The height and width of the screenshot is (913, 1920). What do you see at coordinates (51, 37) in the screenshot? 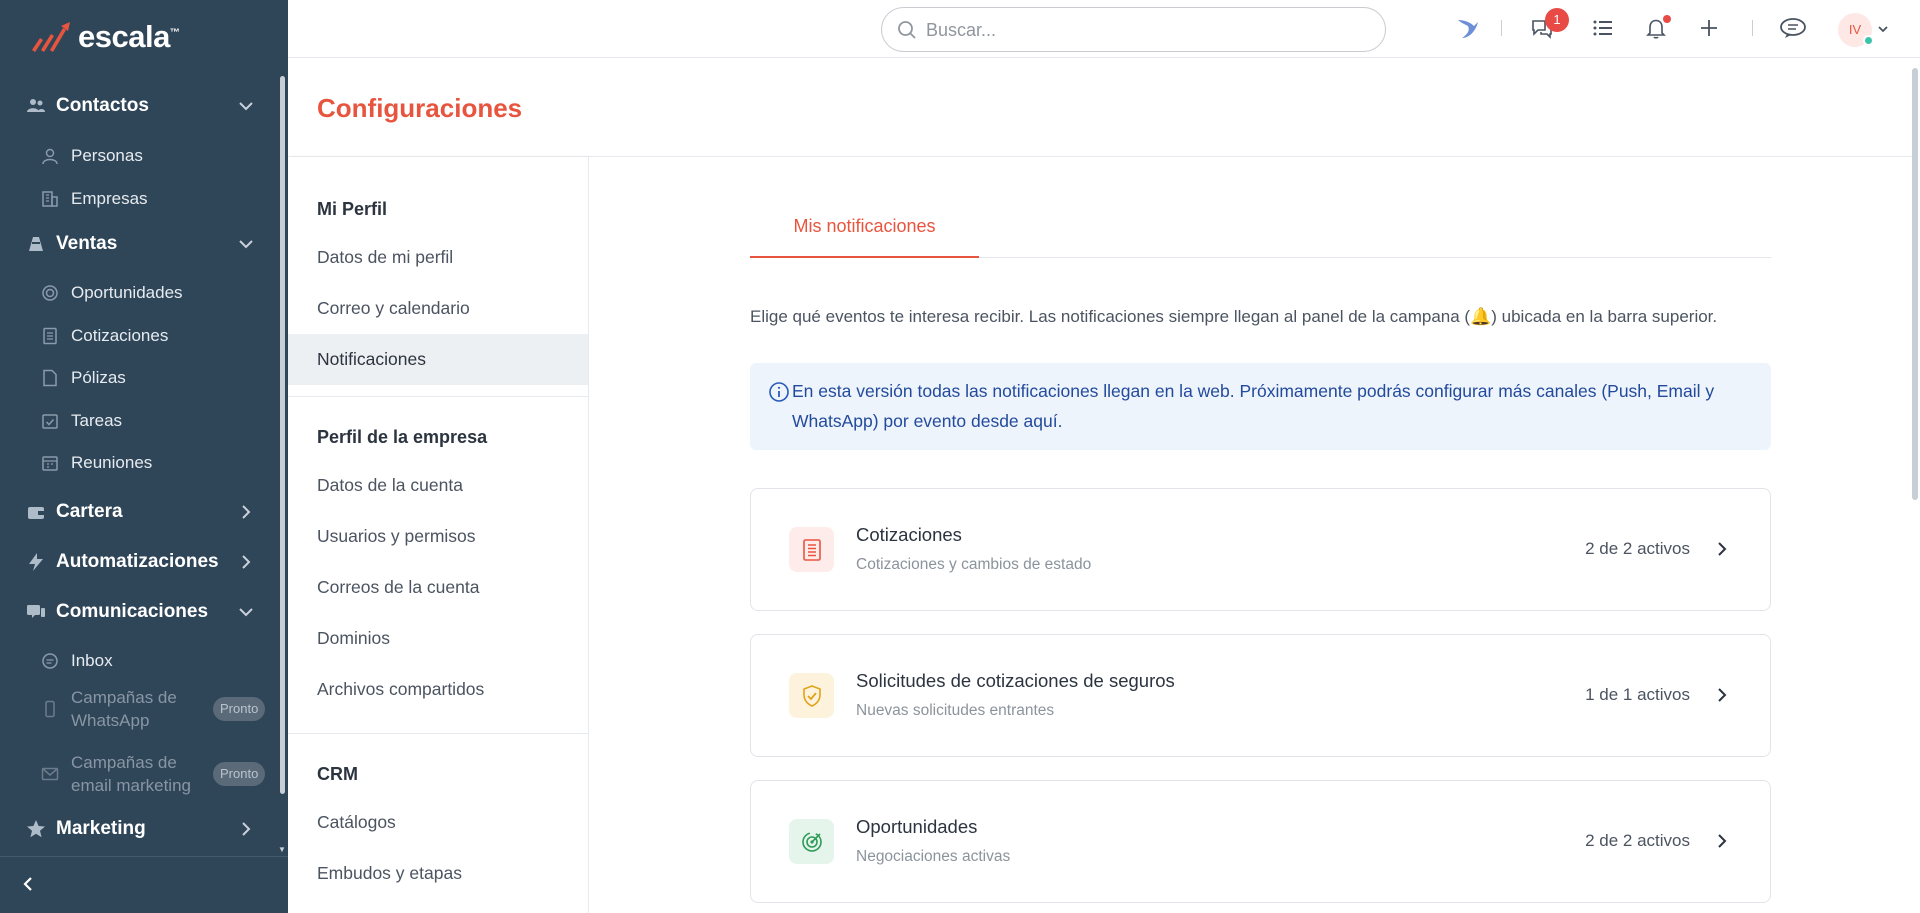
I see `escala-logo-icon` at bounding box center [51, 37].